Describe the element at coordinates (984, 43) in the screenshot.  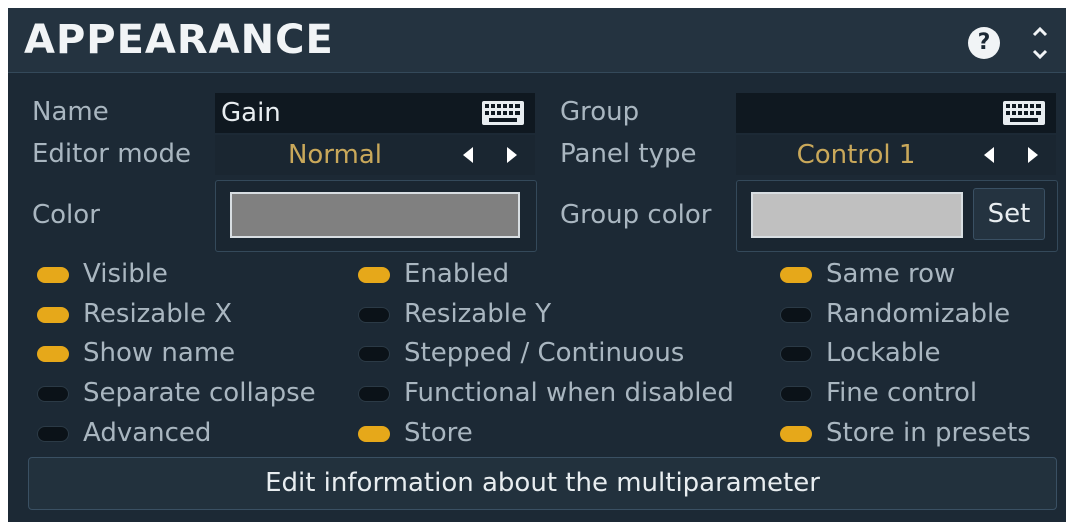
I see `help-icon: ?` at that location.